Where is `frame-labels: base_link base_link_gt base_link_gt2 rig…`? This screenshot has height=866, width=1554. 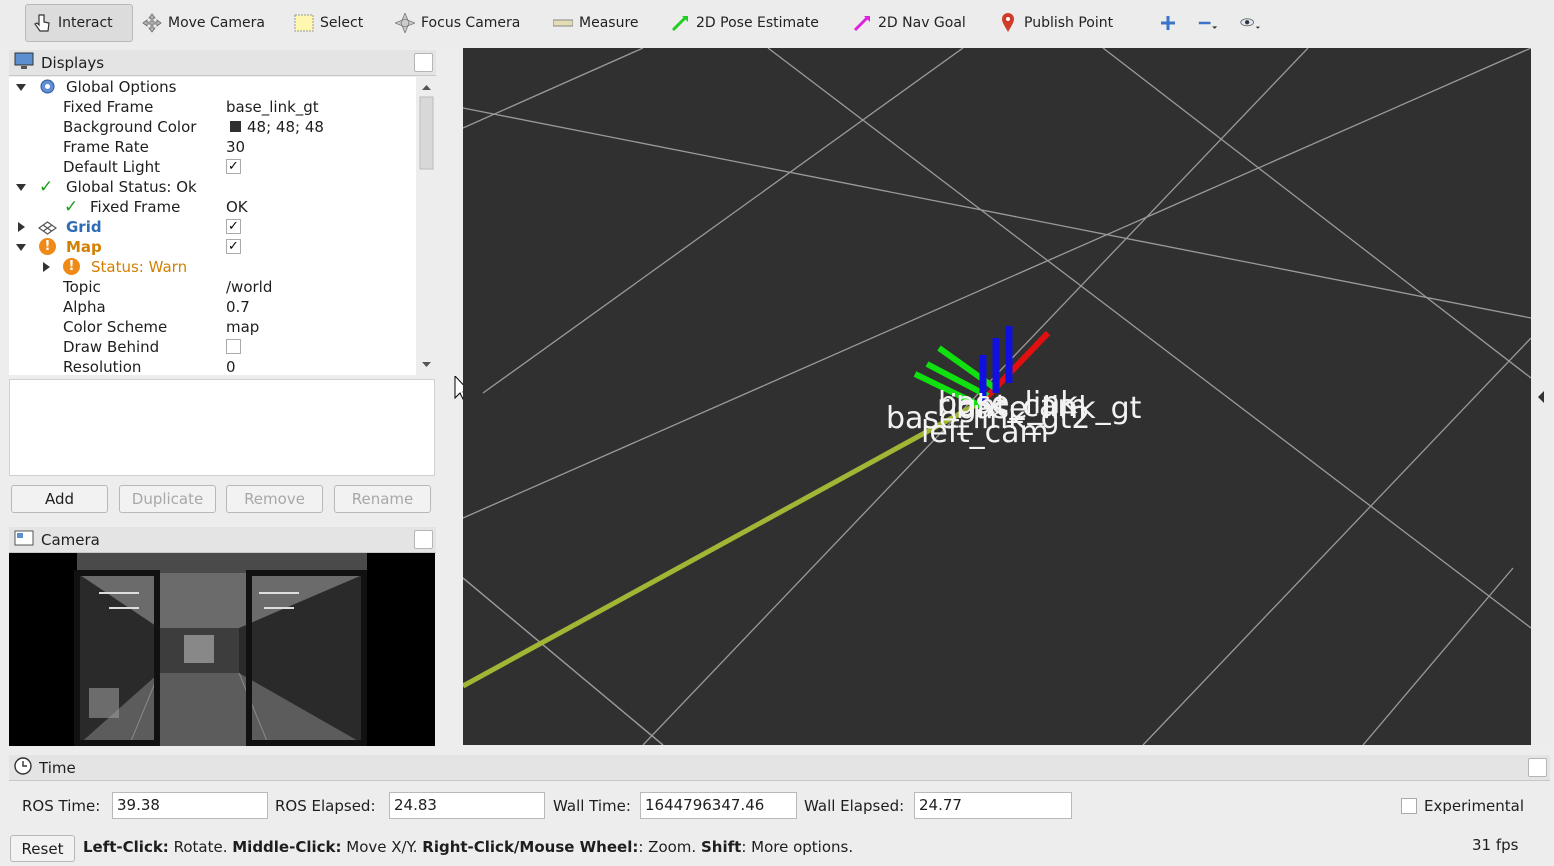 frame-labels: base_link base_link_gt base_link_gt2 rig… is located at coordinates (1014, 418).